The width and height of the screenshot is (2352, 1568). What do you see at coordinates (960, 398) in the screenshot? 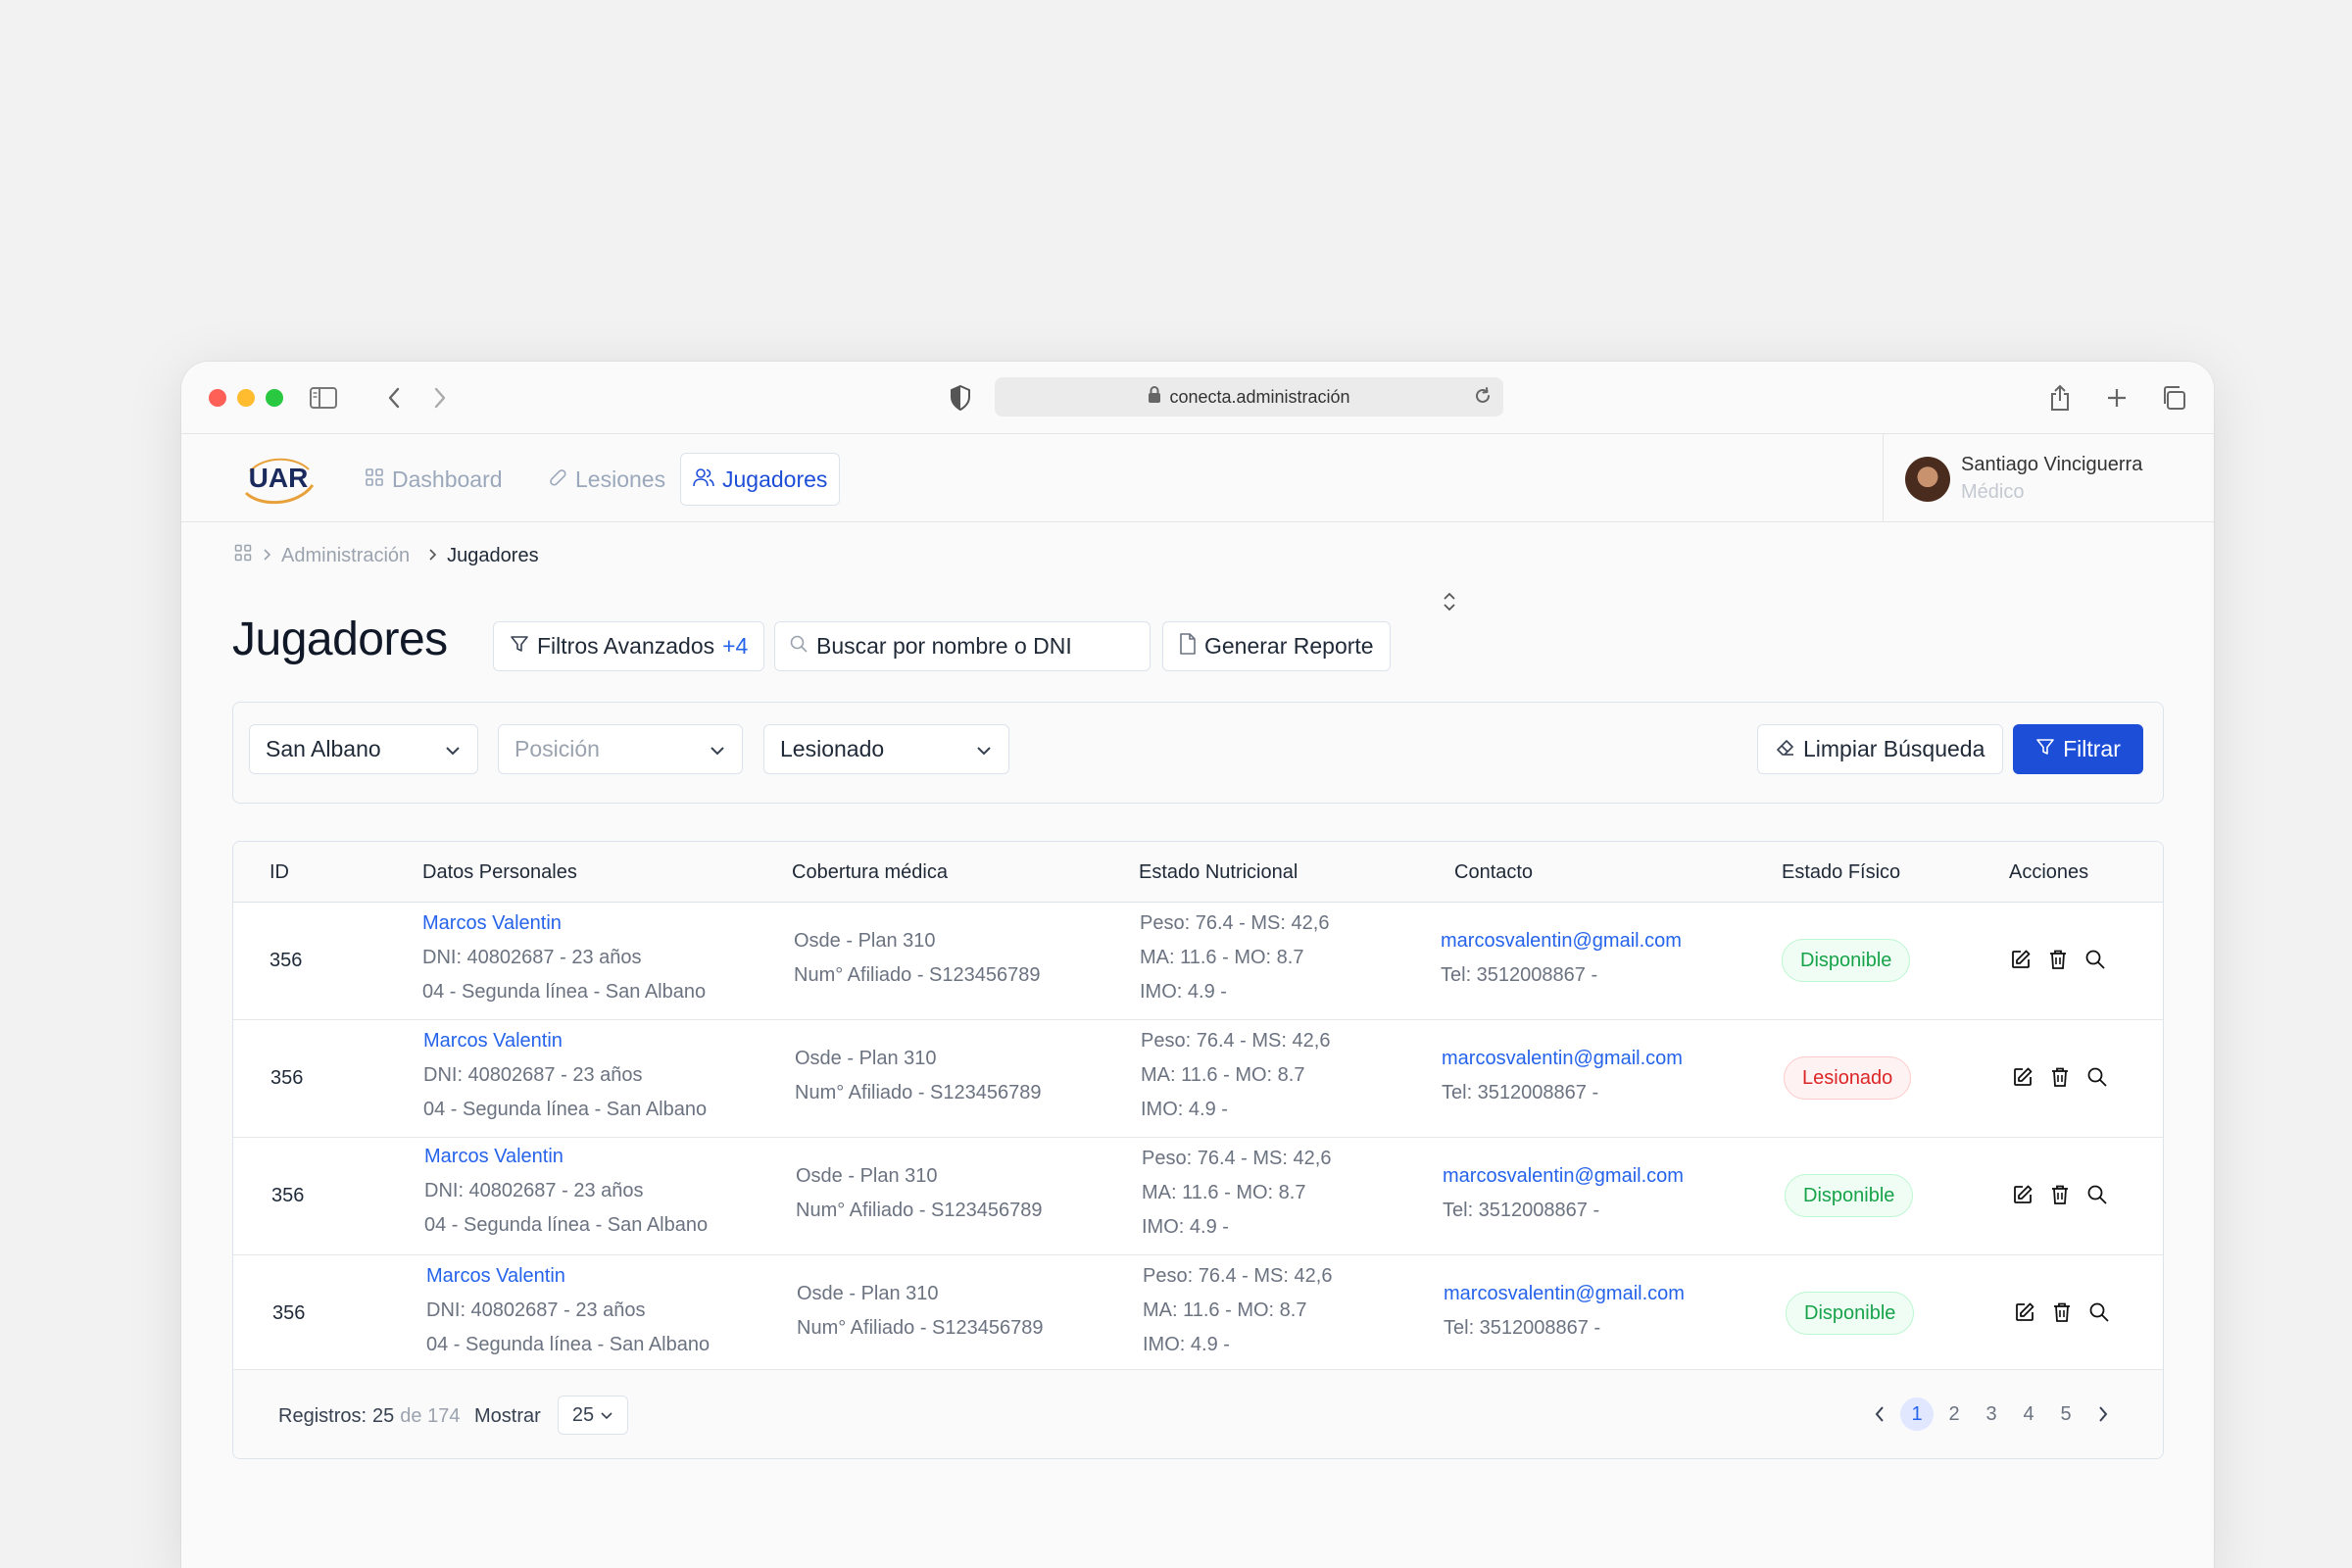
I see `shield-icon` at bounding box center [960, 398].